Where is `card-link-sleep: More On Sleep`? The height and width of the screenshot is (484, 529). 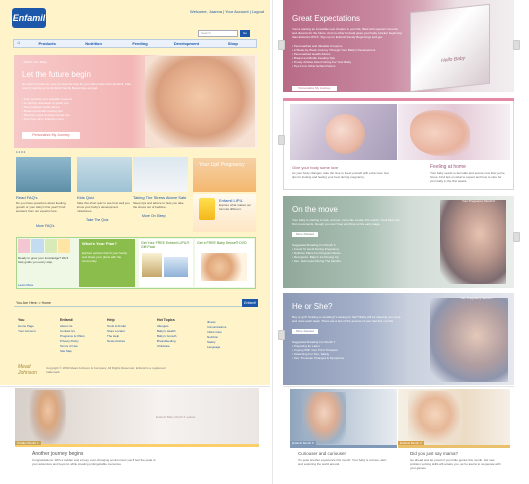 card-link-sleep: More On Sleep is located at coordinates (154, 216).